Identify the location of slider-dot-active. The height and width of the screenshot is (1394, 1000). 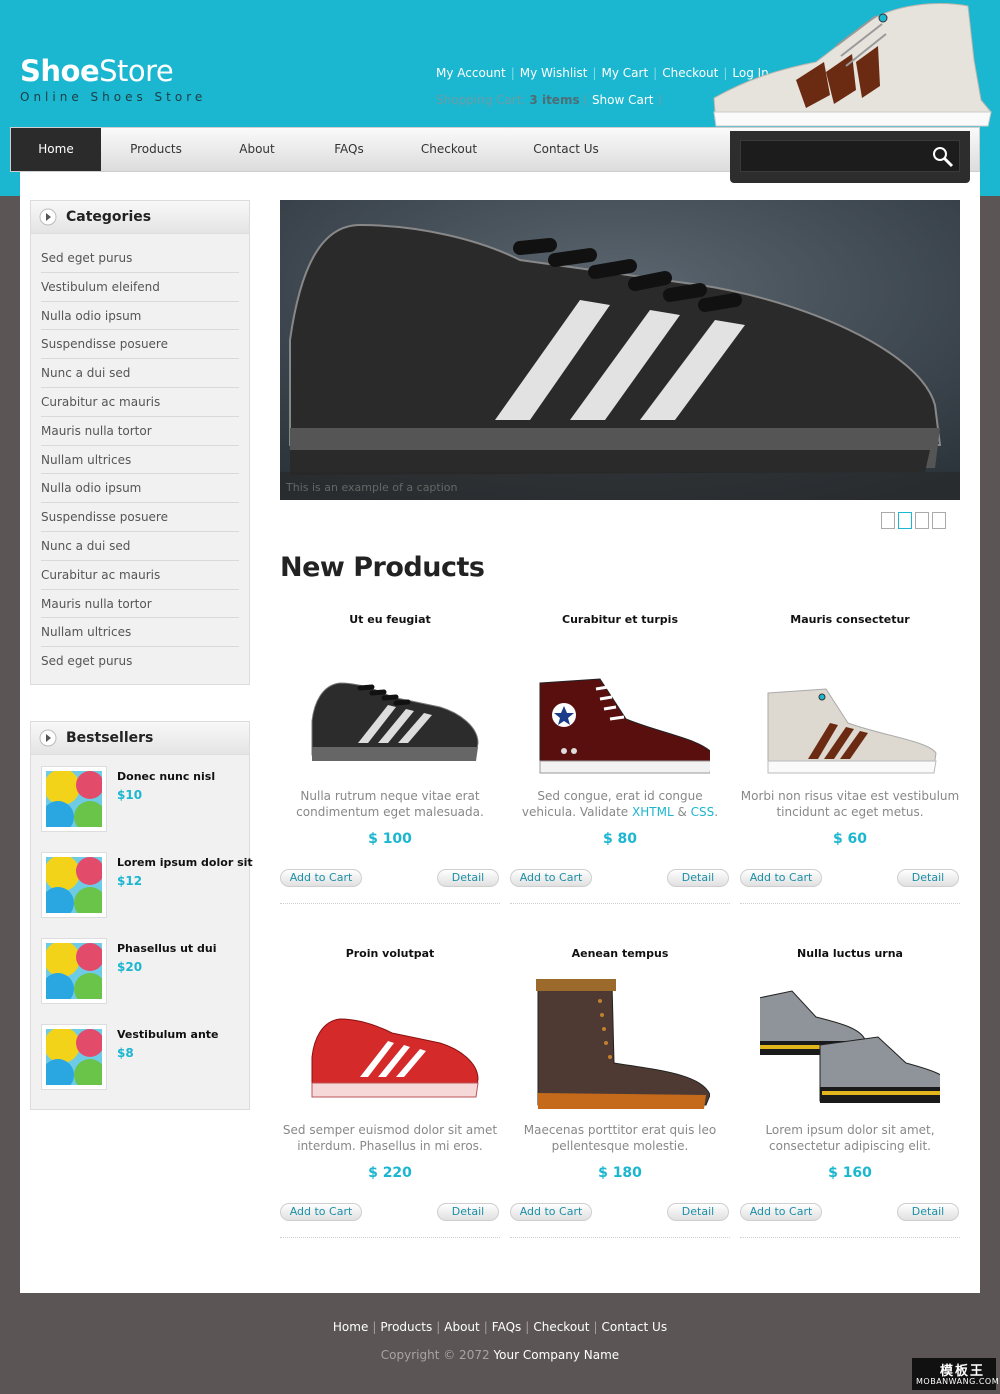
(905, 520).